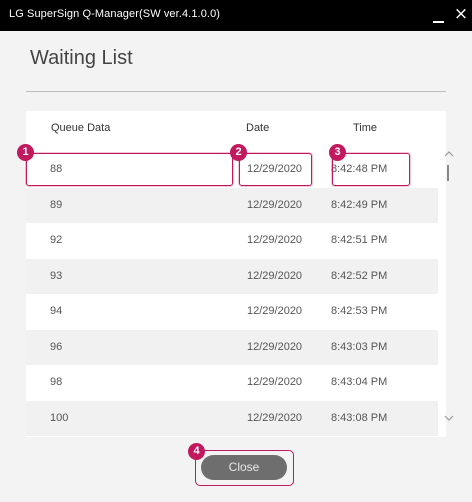 The height and width of the screenshot is (502, 472). I want to click on callout-box-queue-data, so click(129, 169).